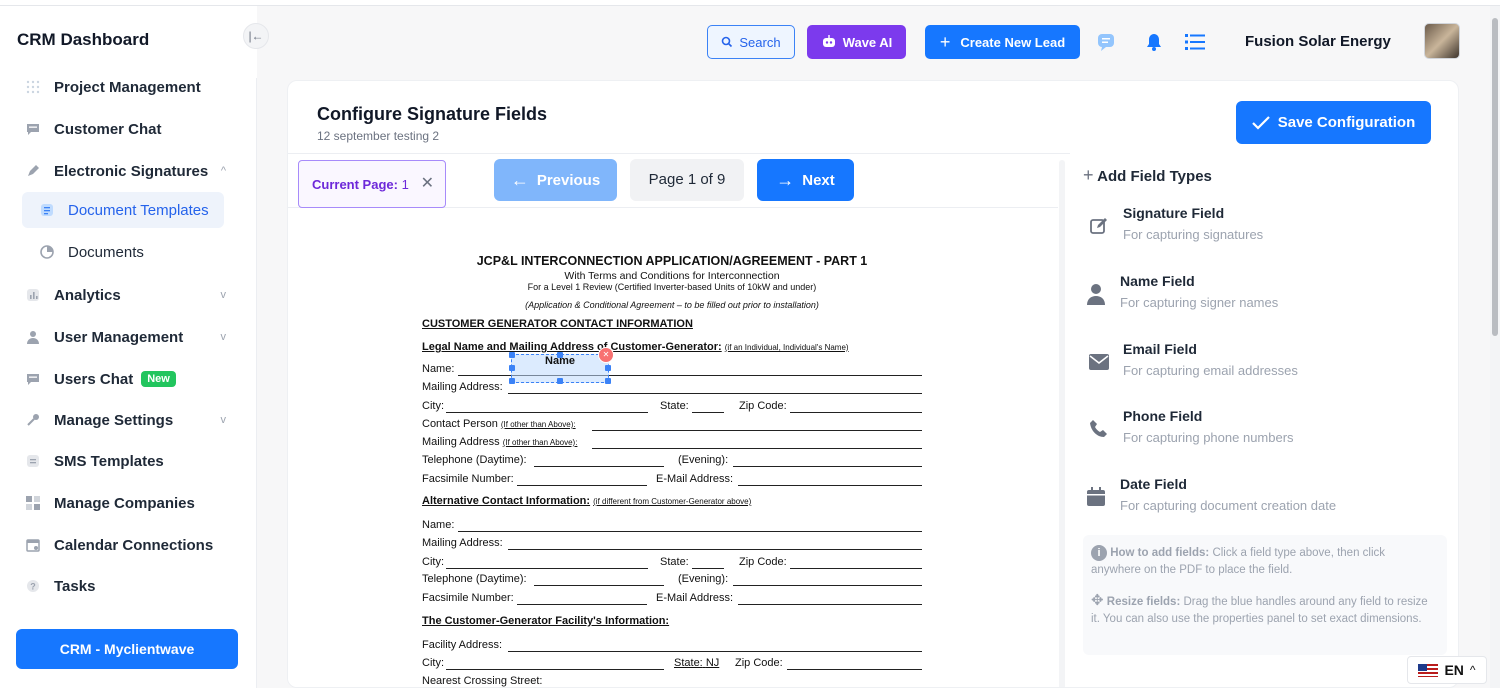  I want to click on search-button: Search, so click(751, 42).